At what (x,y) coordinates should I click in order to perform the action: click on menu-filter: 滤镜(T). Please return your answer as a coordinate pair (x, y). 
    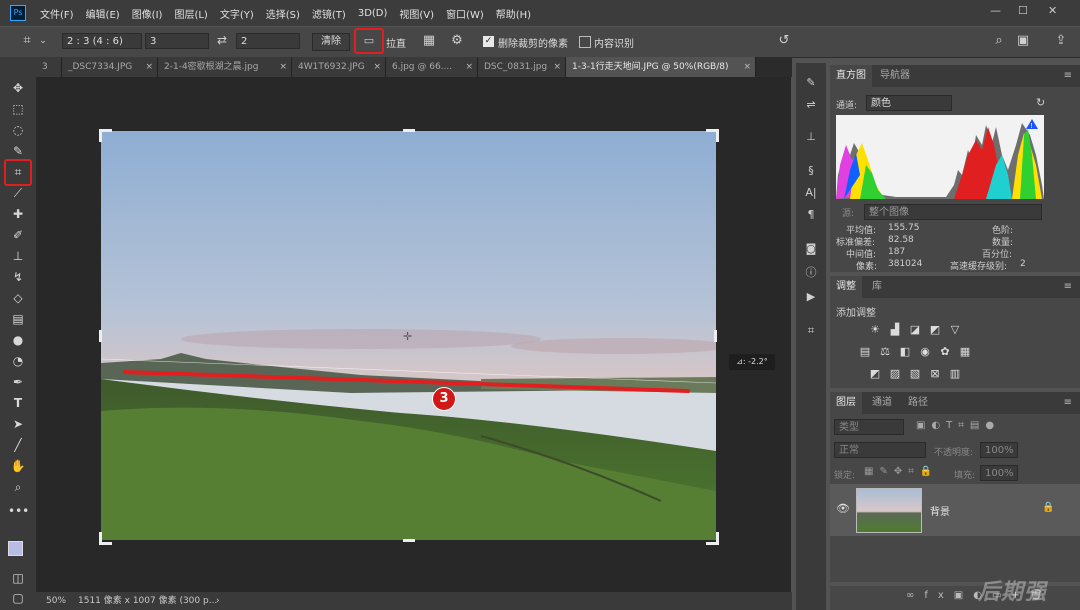
    Looking at the image, I should click on (329, 13).